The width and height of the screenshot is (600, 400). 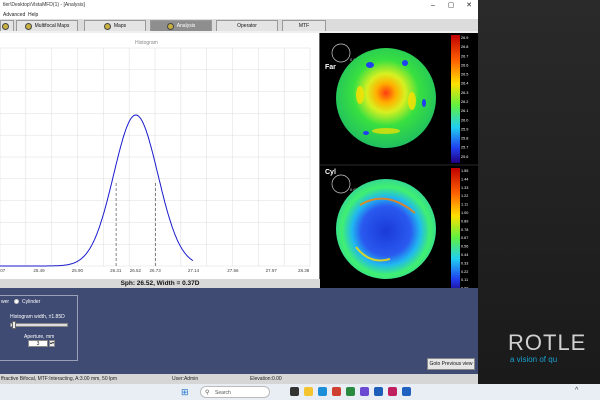 What do you see at coordinates (239, 15) in the screenshot?
I see `menu-bar: Advanced Help` at bounding box center [239, 15].